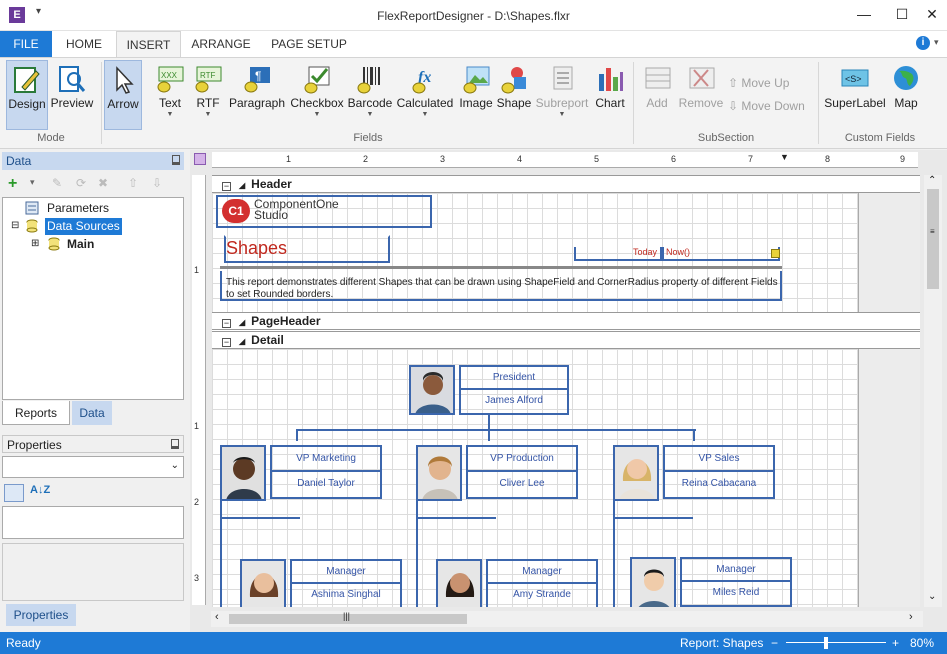 The height and width of the screenshot is (654, 947). I want to click on zoom-slider, so click(836, 642).